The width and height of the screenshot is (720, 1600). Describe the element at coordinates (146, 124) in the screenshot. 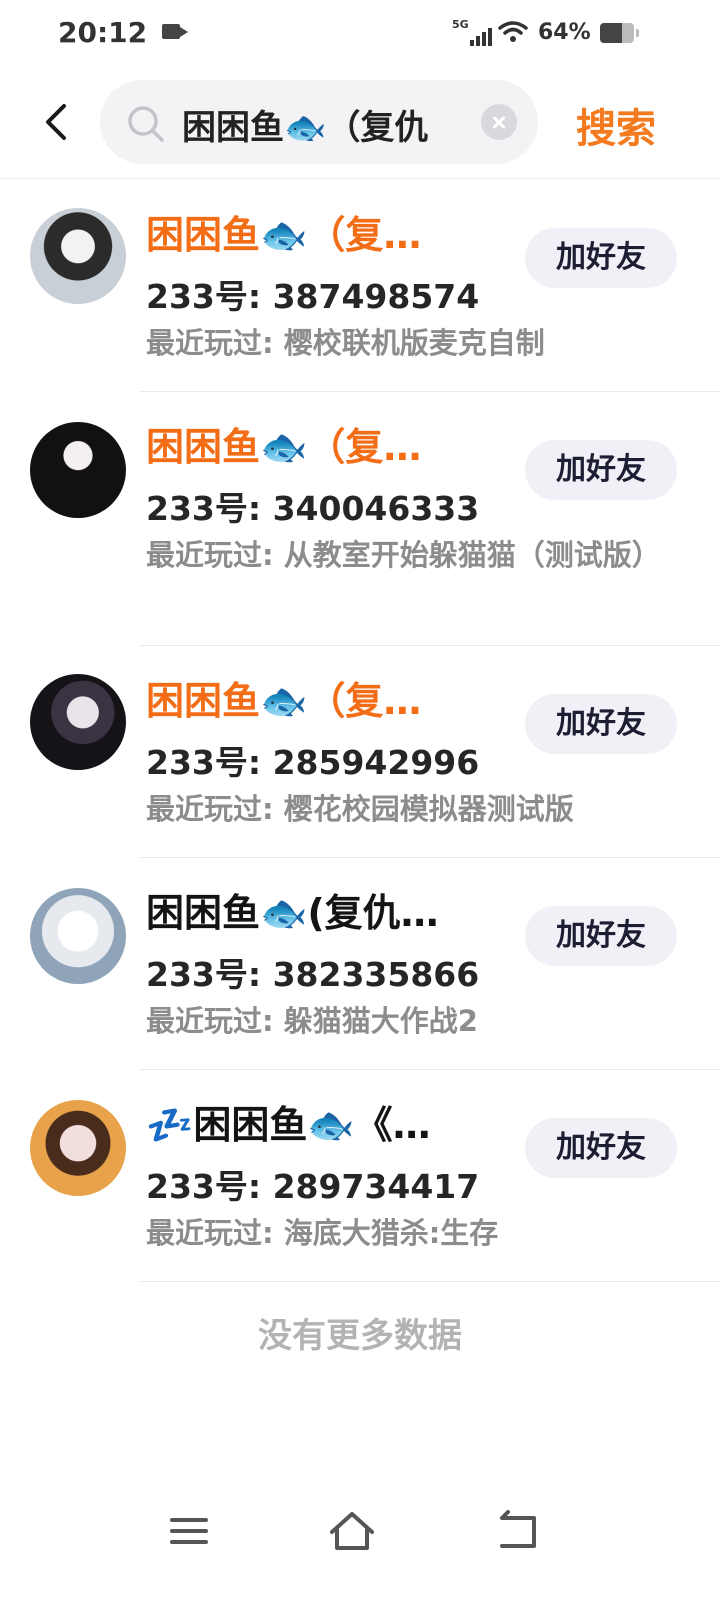

I see `search-icon` at that location.